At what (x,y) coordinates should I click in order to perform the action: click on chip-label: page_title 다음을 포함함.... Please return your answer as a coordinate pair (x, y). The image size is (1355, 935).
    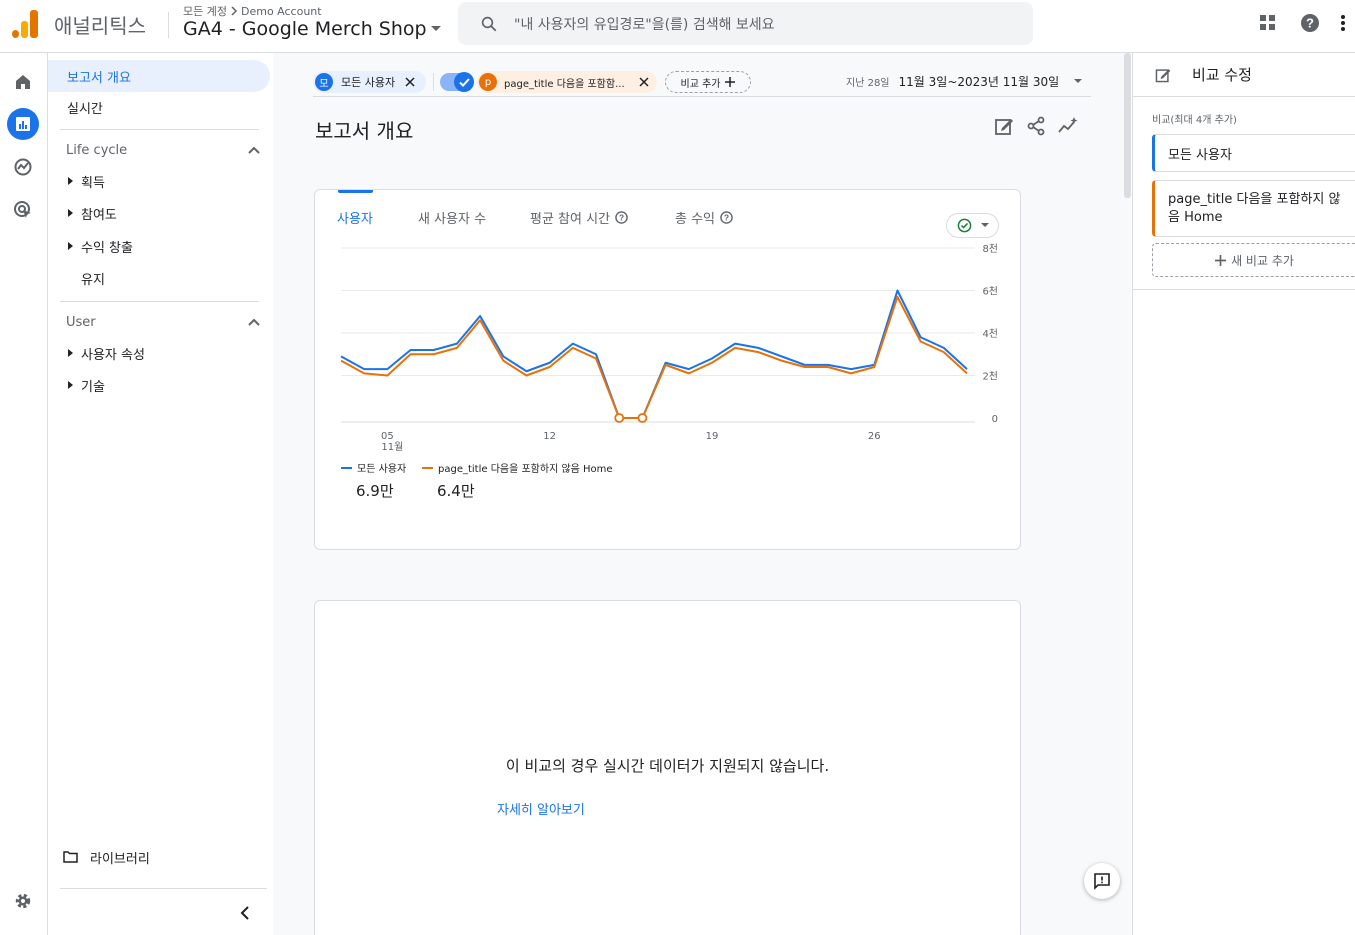
    Looking at the image, I should click on (564, 84).